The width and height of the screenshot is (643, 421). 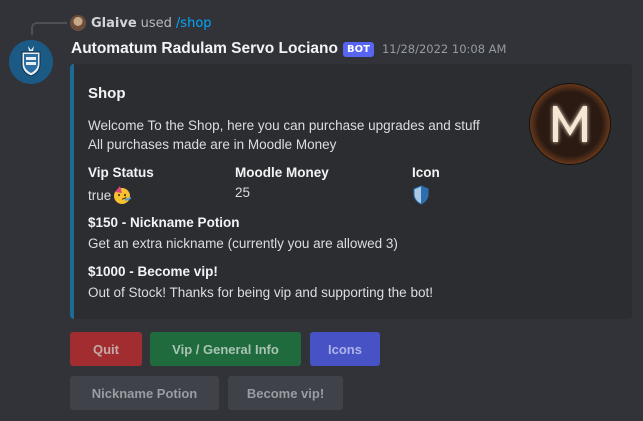 I want to click on moodle-m-logo-icon, so click(x=570, y=124).